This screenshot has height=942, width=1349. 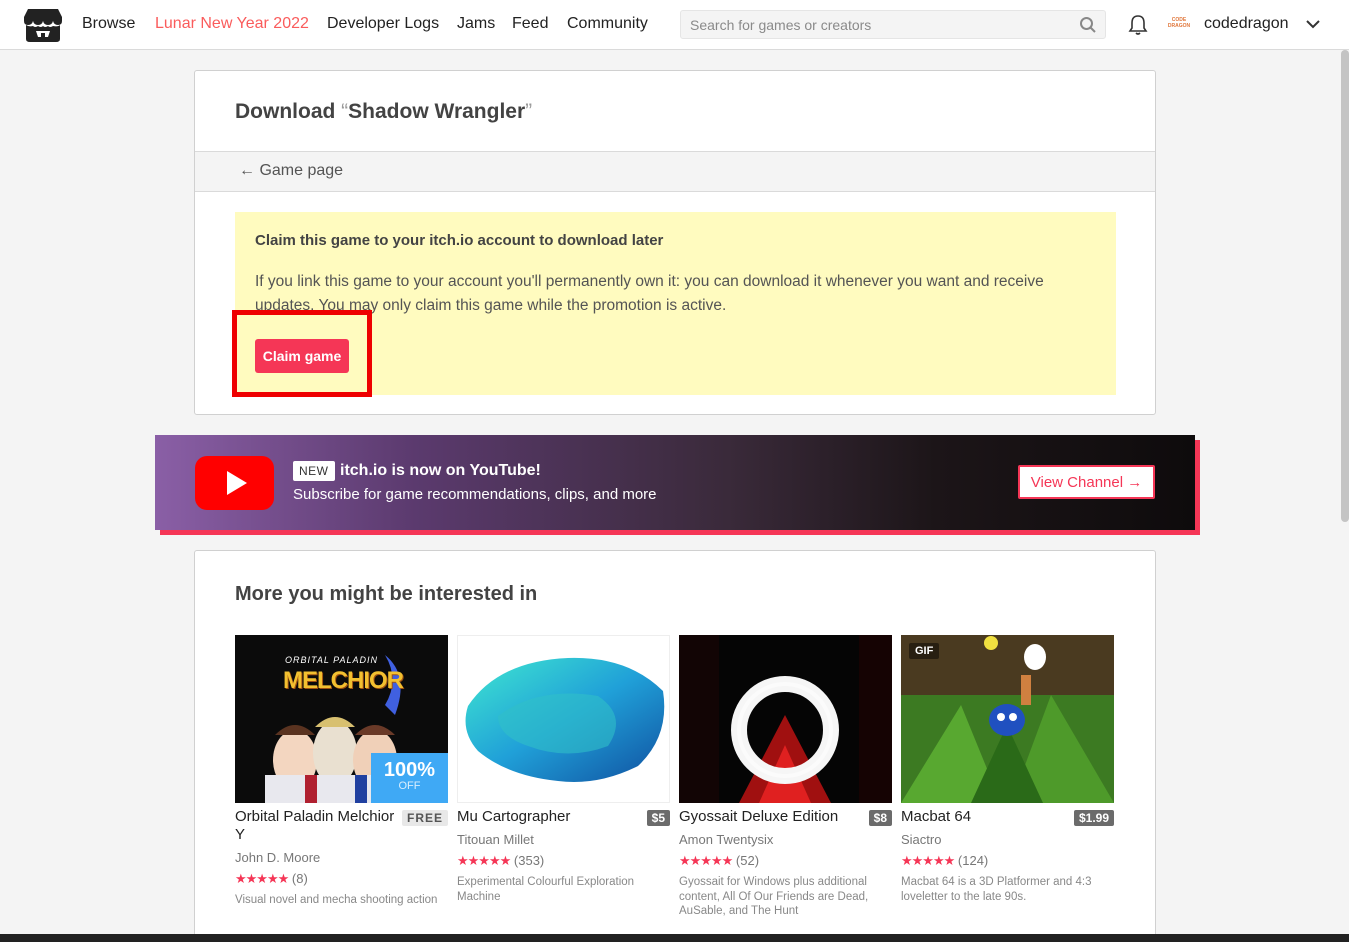 I want to click on price-badge: $5, so click(x=658, y=818).